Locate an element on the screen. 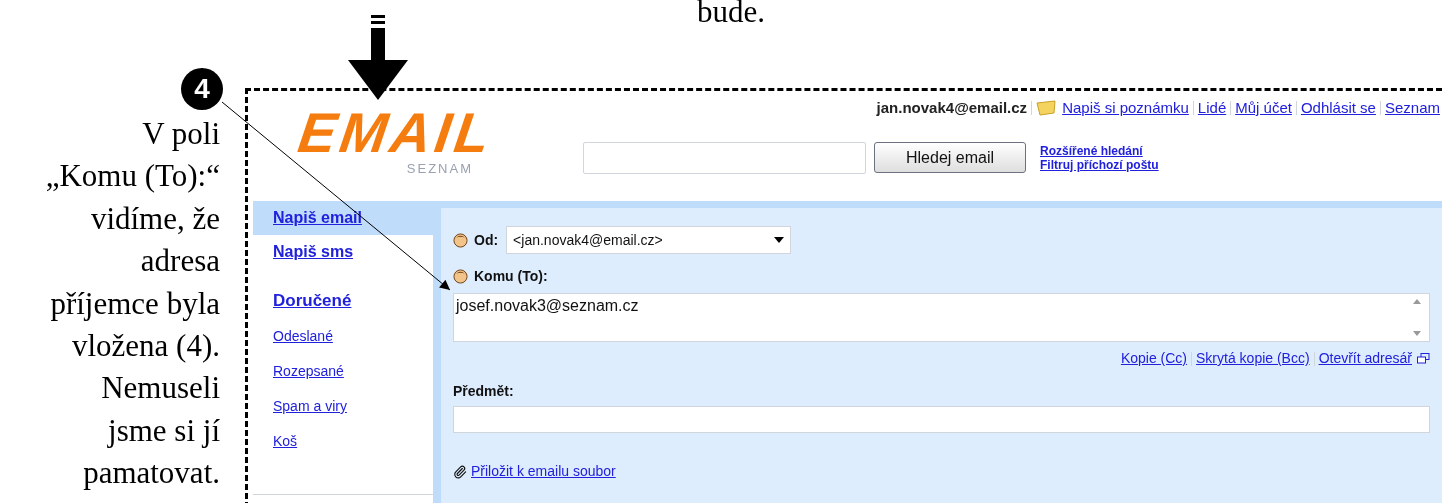 The width and height of the screenshot is (1442, 503). subject-field is located at coordinates (941, 419).